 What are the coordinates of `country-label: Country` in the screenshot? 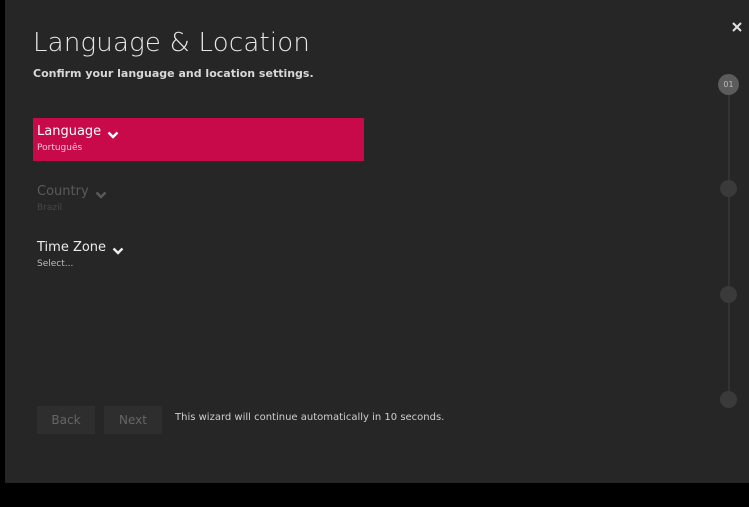 It's located at (63, 191).